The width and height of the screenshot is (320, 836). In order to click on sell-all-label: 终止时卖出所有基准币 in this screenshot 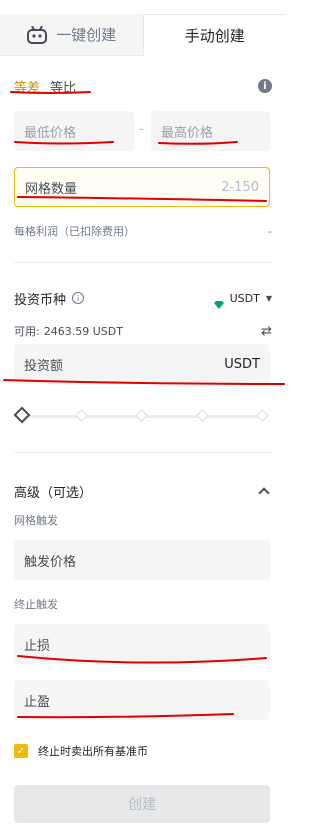, I will do `click(93, 751)`.